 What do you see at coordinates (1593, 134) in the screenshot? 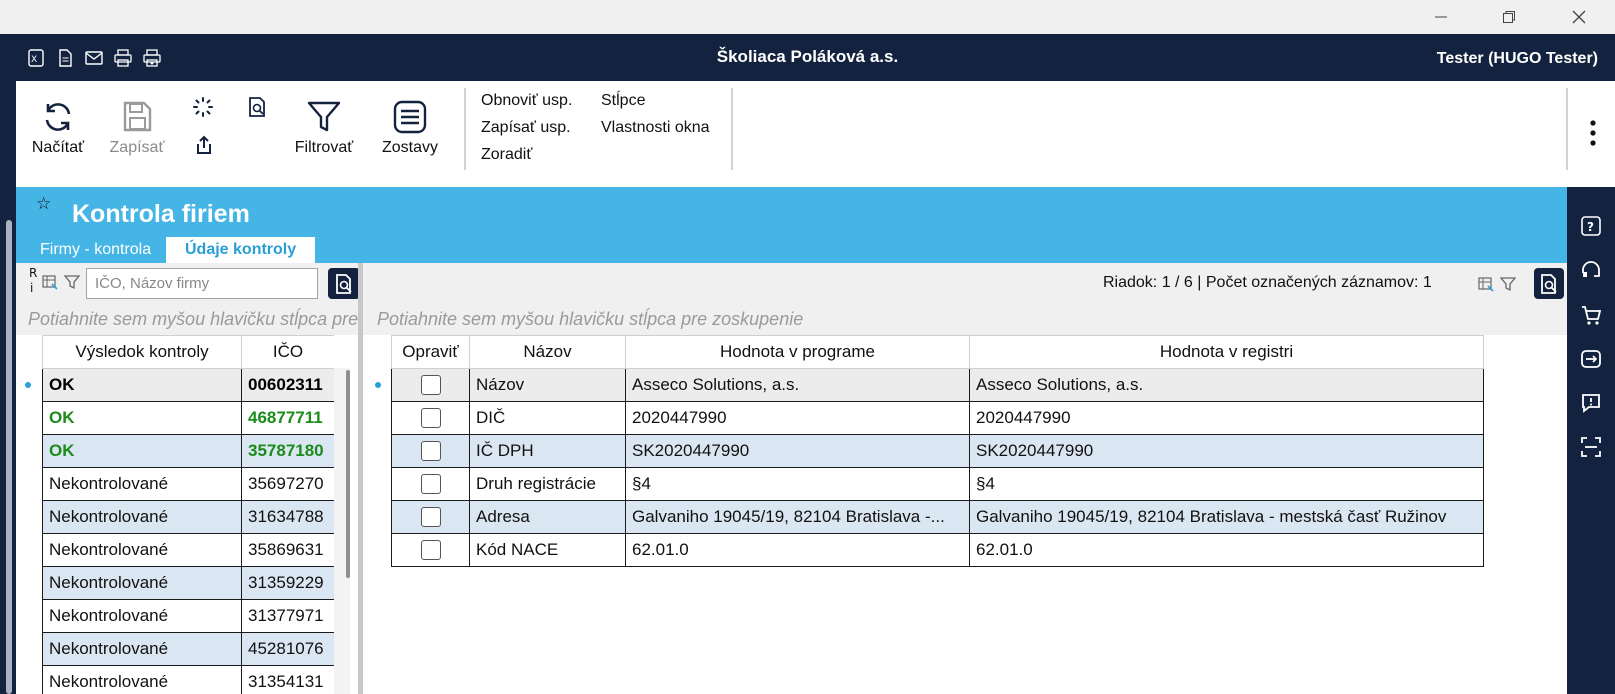
I see `more-options-icon` at bounding box center [1593, 134].